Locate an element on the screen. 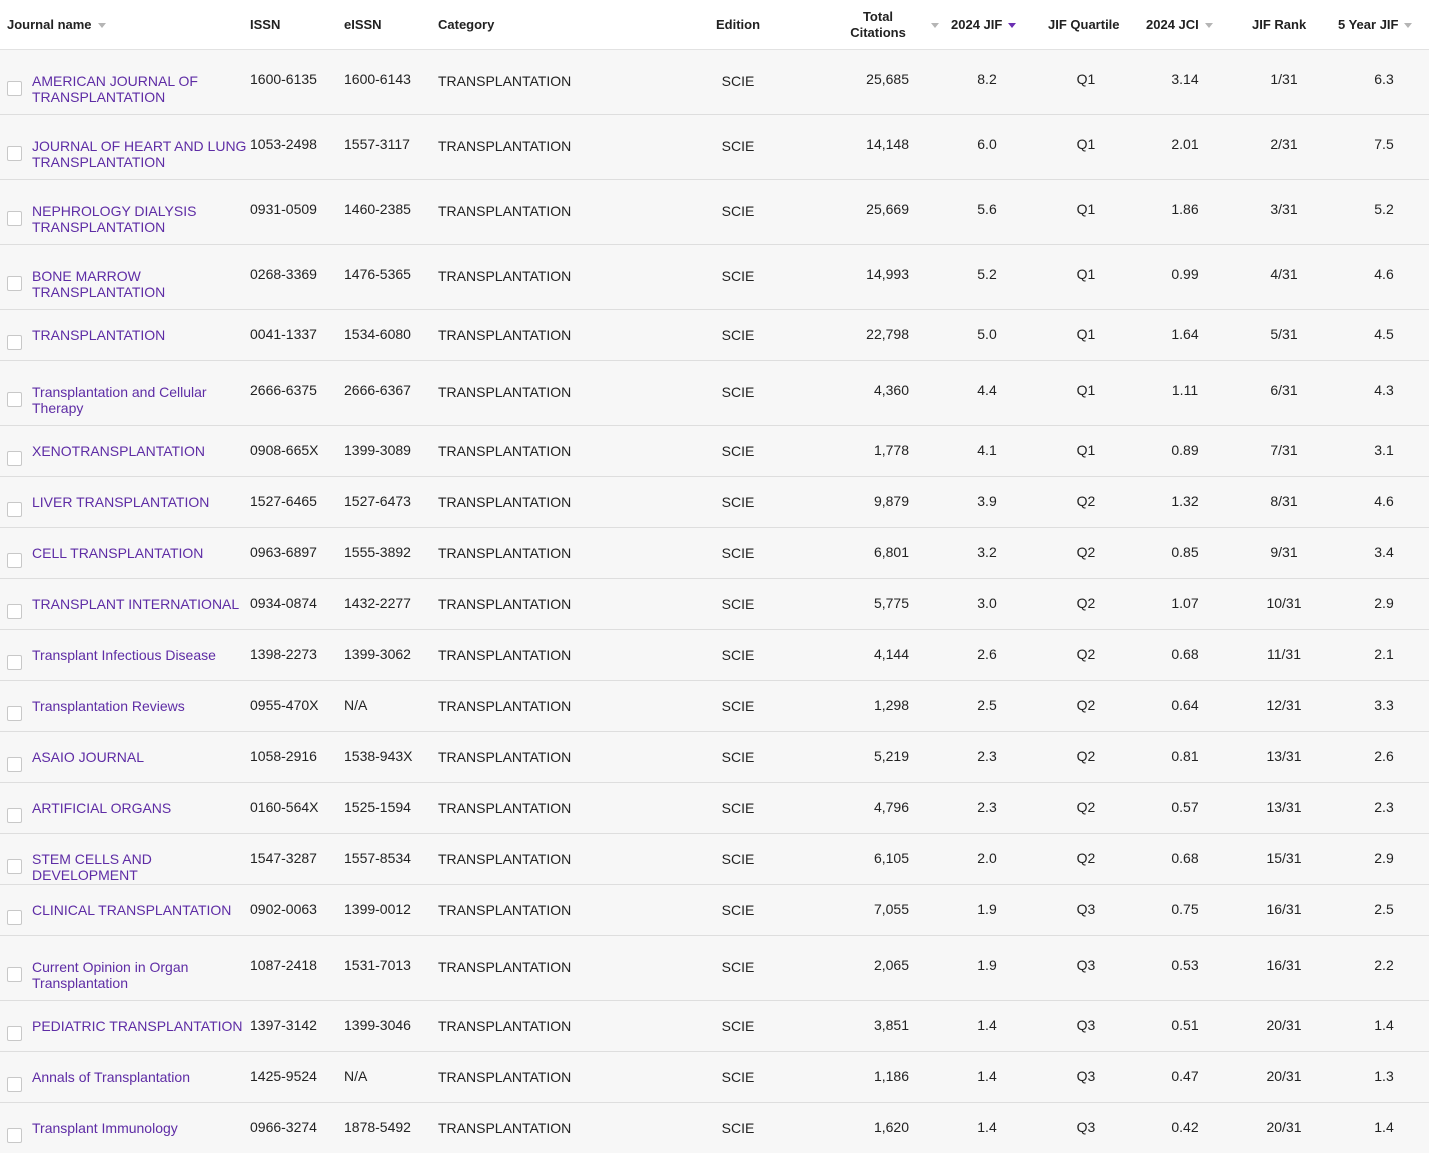 The height and width of the screenshot is (1153, 1429). jif-quartile-cell: Q3 is located at coordinates (1086, 909).